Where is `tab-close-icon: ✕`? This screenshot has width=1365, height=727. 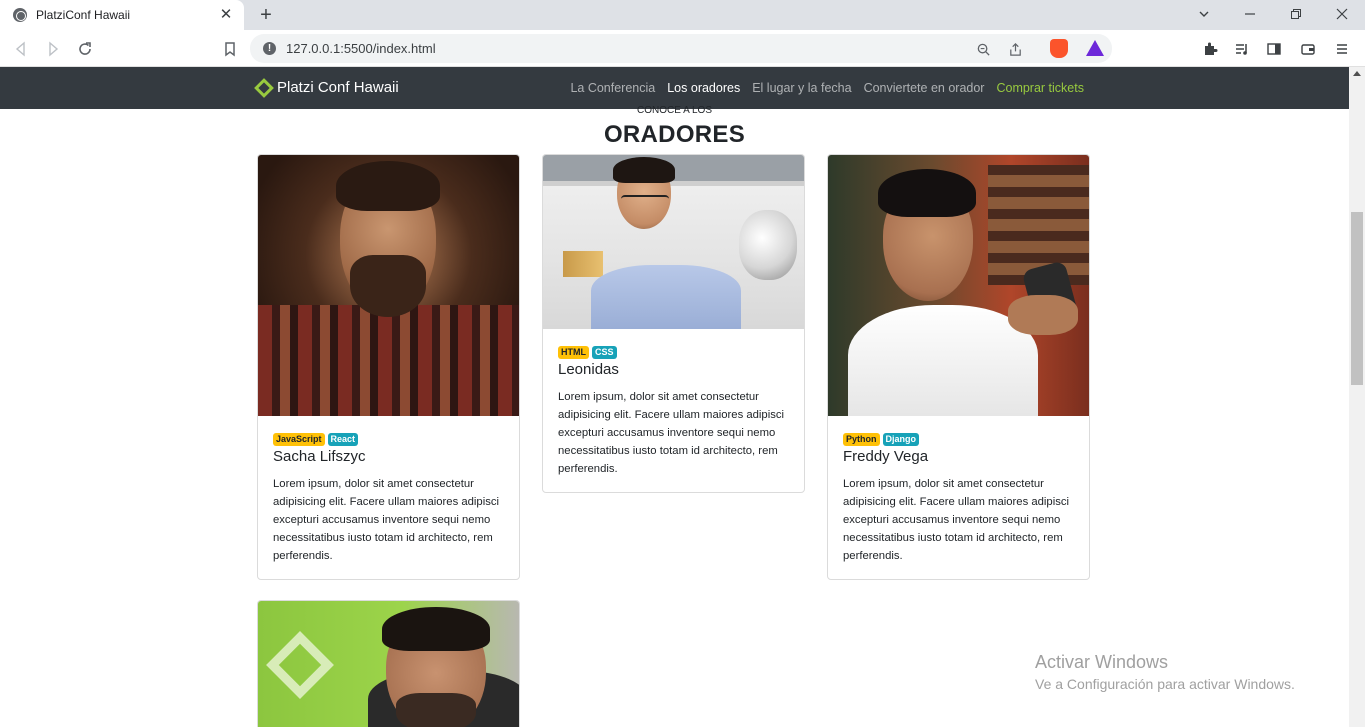 tab-close-icon: ✕ is located at coordinates (226, 15).